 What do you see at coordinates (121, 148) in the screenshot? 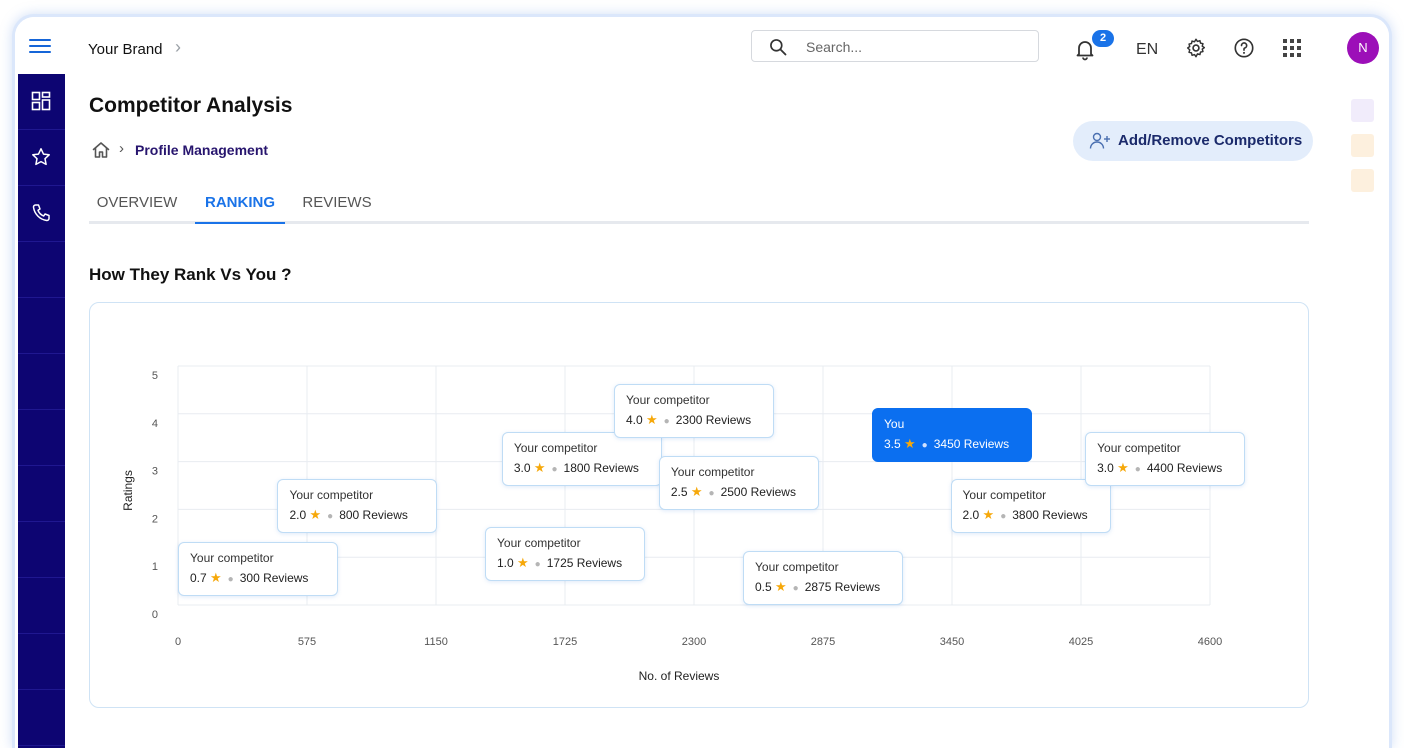
I see `chevron-right-icon: ›` at bounding box center [121, 148].